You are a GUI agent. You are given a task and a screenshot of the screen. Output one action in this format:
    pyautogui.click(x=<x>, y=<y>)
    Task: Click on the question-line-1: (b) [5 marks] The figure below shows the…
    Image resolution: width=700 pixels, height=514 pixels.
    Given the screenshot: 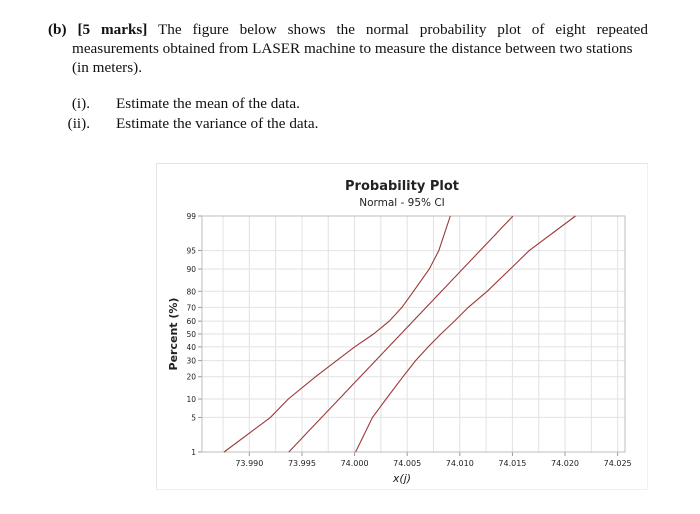 What is the action you would take?
    pyautogui.click(x=348, y=29)
    